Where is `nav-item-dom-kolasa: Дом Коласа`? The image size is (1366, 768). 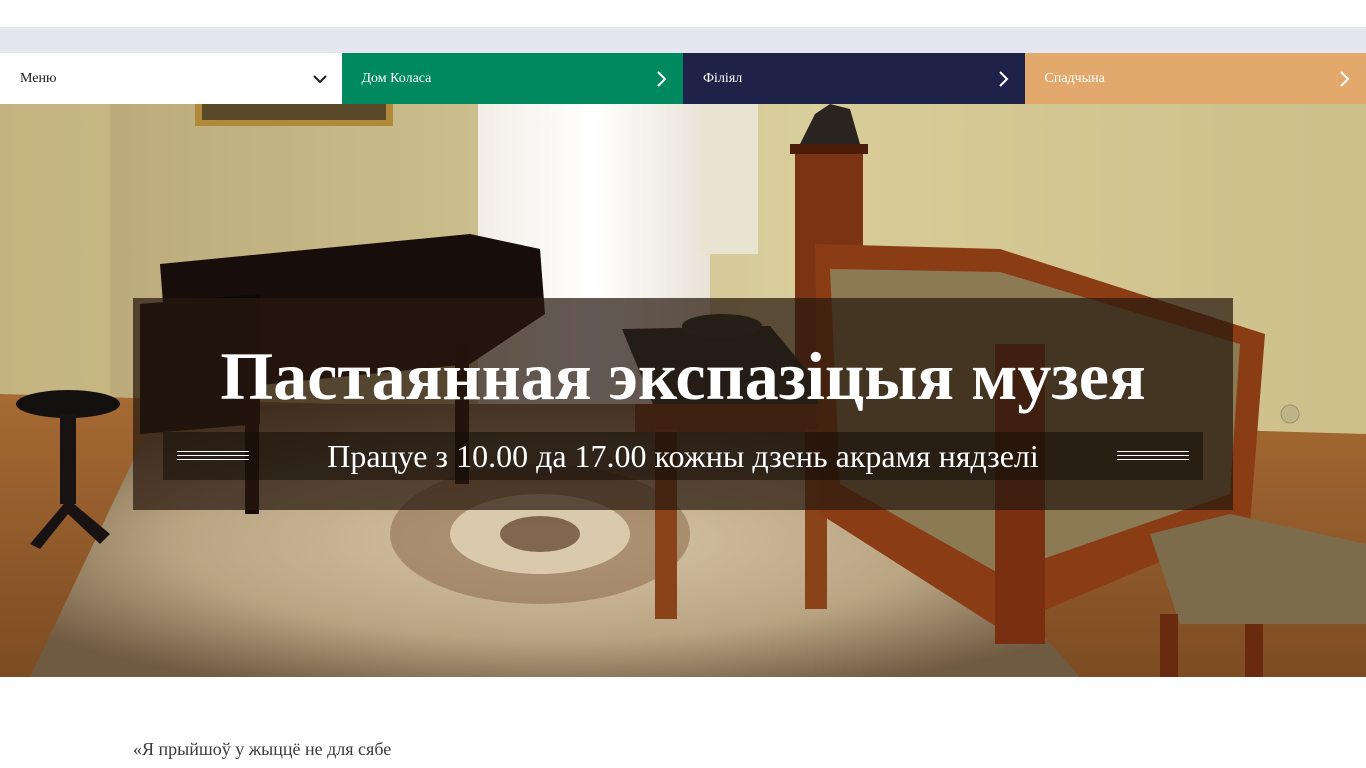
nav-item-dom-kolasa: Дом Коласа is located at coordinates (512, 78).